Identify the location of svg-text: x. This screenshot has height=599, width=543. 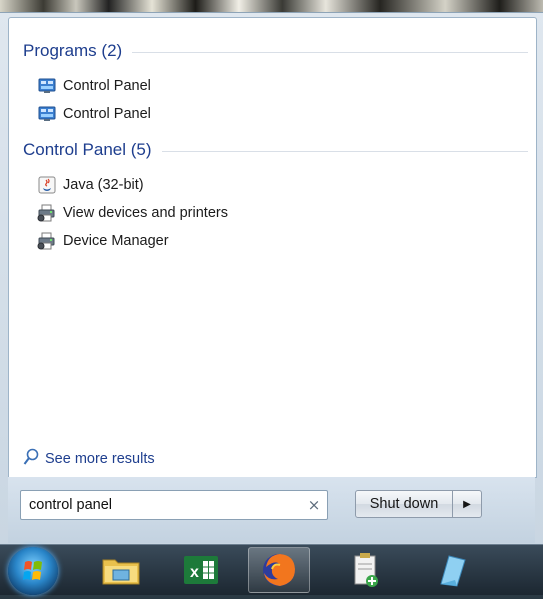
(194, 572).